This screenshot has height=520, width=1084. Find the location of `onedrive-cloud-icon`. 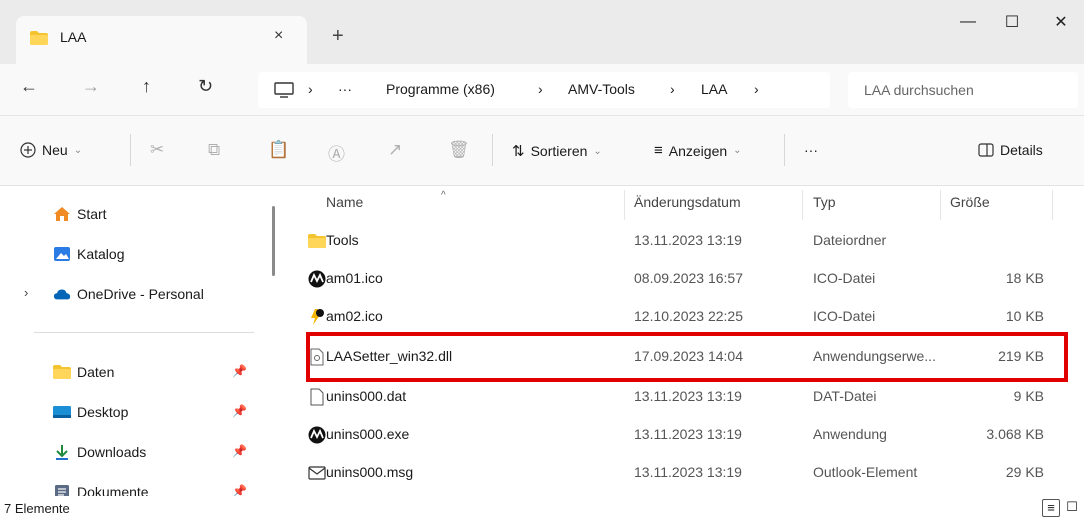

onedrive-cloud-icon is located at coordinates (62, 294).